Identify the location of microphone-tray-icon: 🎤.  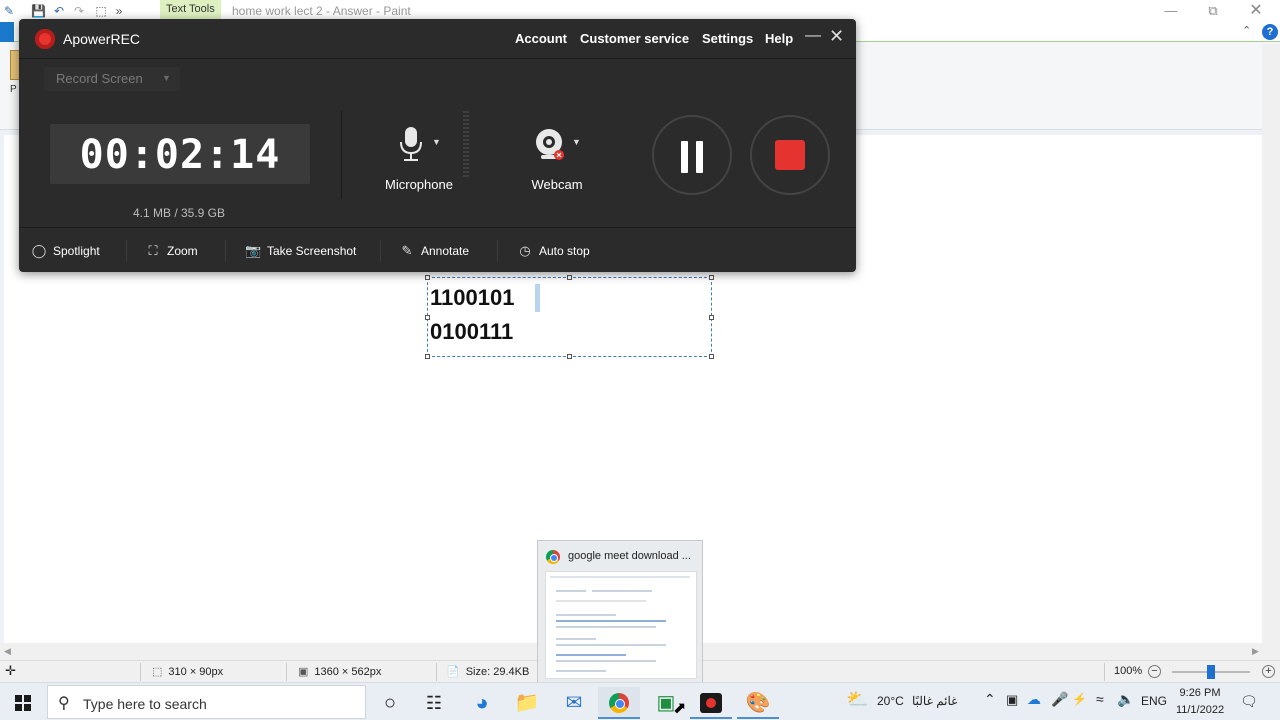
(1059, 699).